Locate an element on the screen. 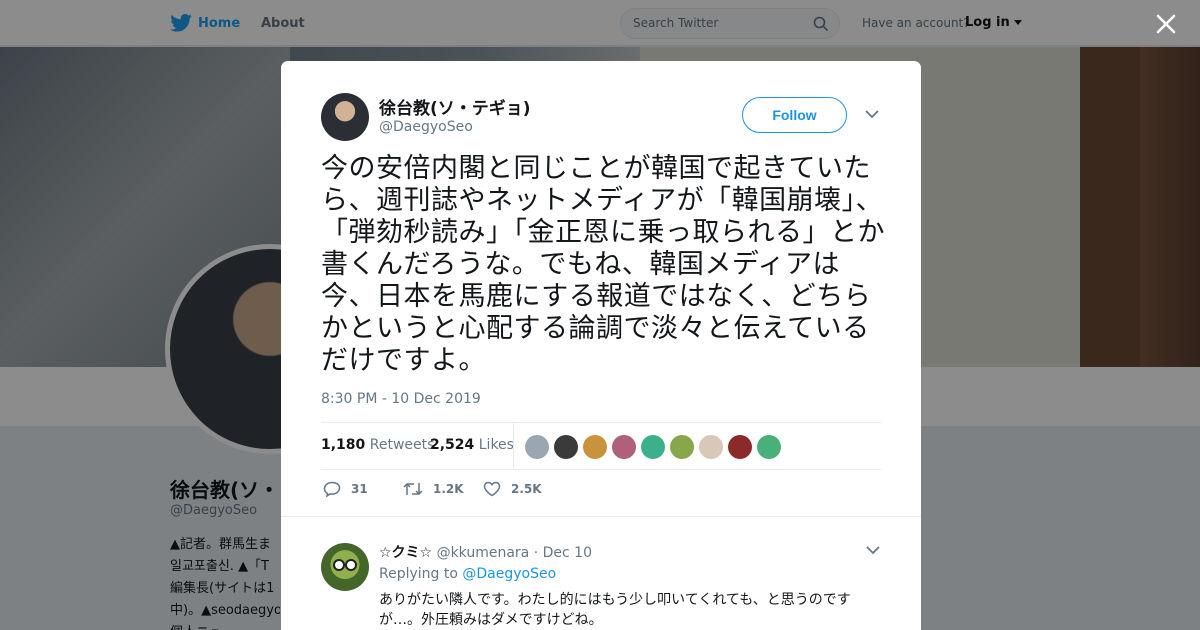 The image size is (1200, 630). retweet-button: 1.2K is located at coordinates (433, 489).